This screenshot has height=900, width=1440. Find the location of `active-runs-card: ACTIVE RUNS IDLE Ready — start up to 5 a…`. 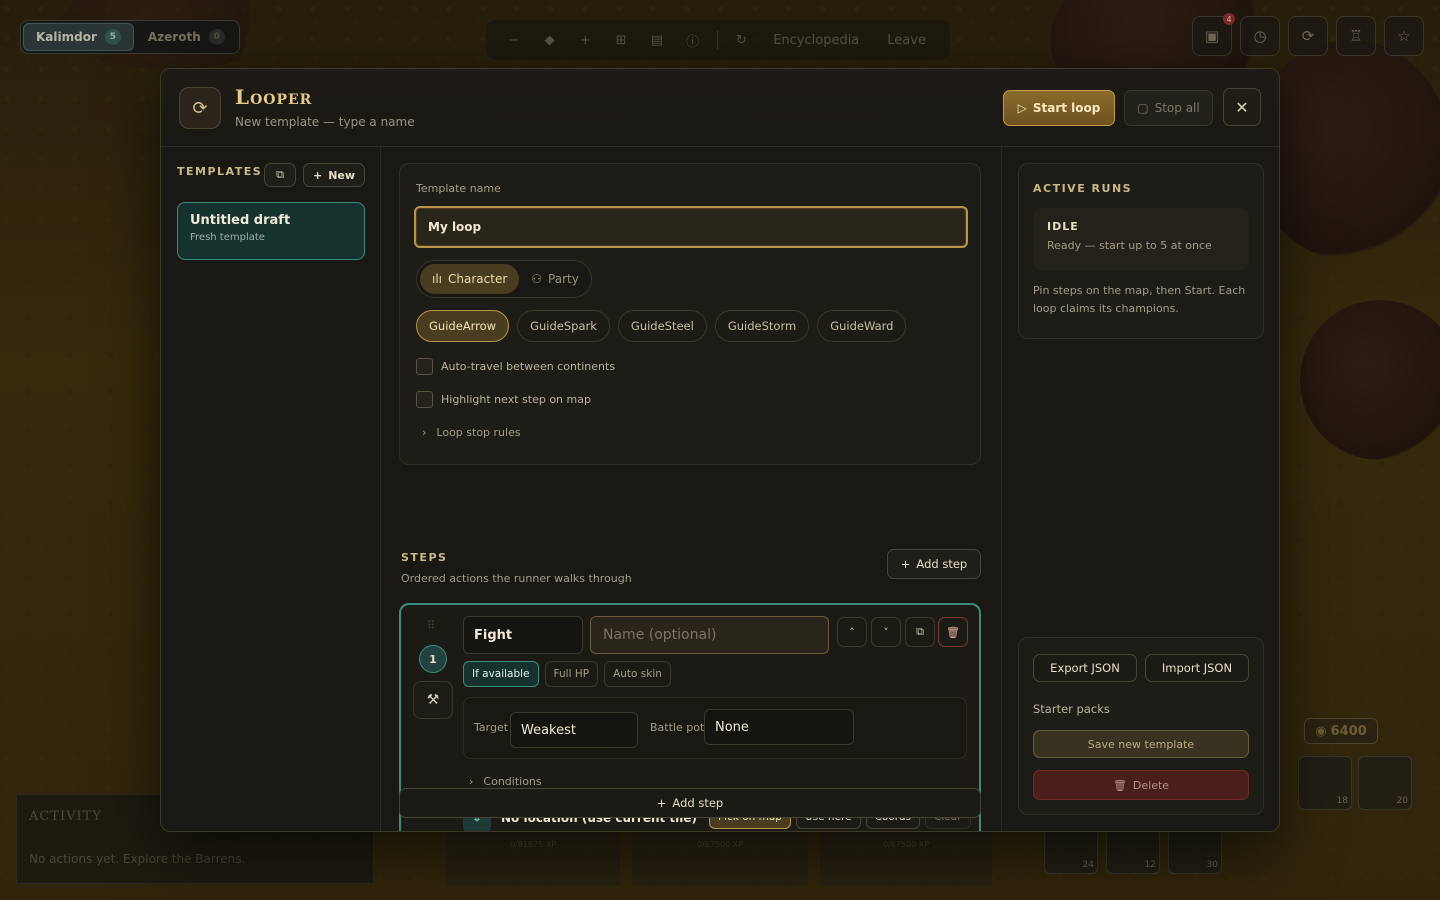

active-runs-card: ACTIVE RUNS IDLE Ready — start up to 5 a… is located at coordinates (1141, 251).